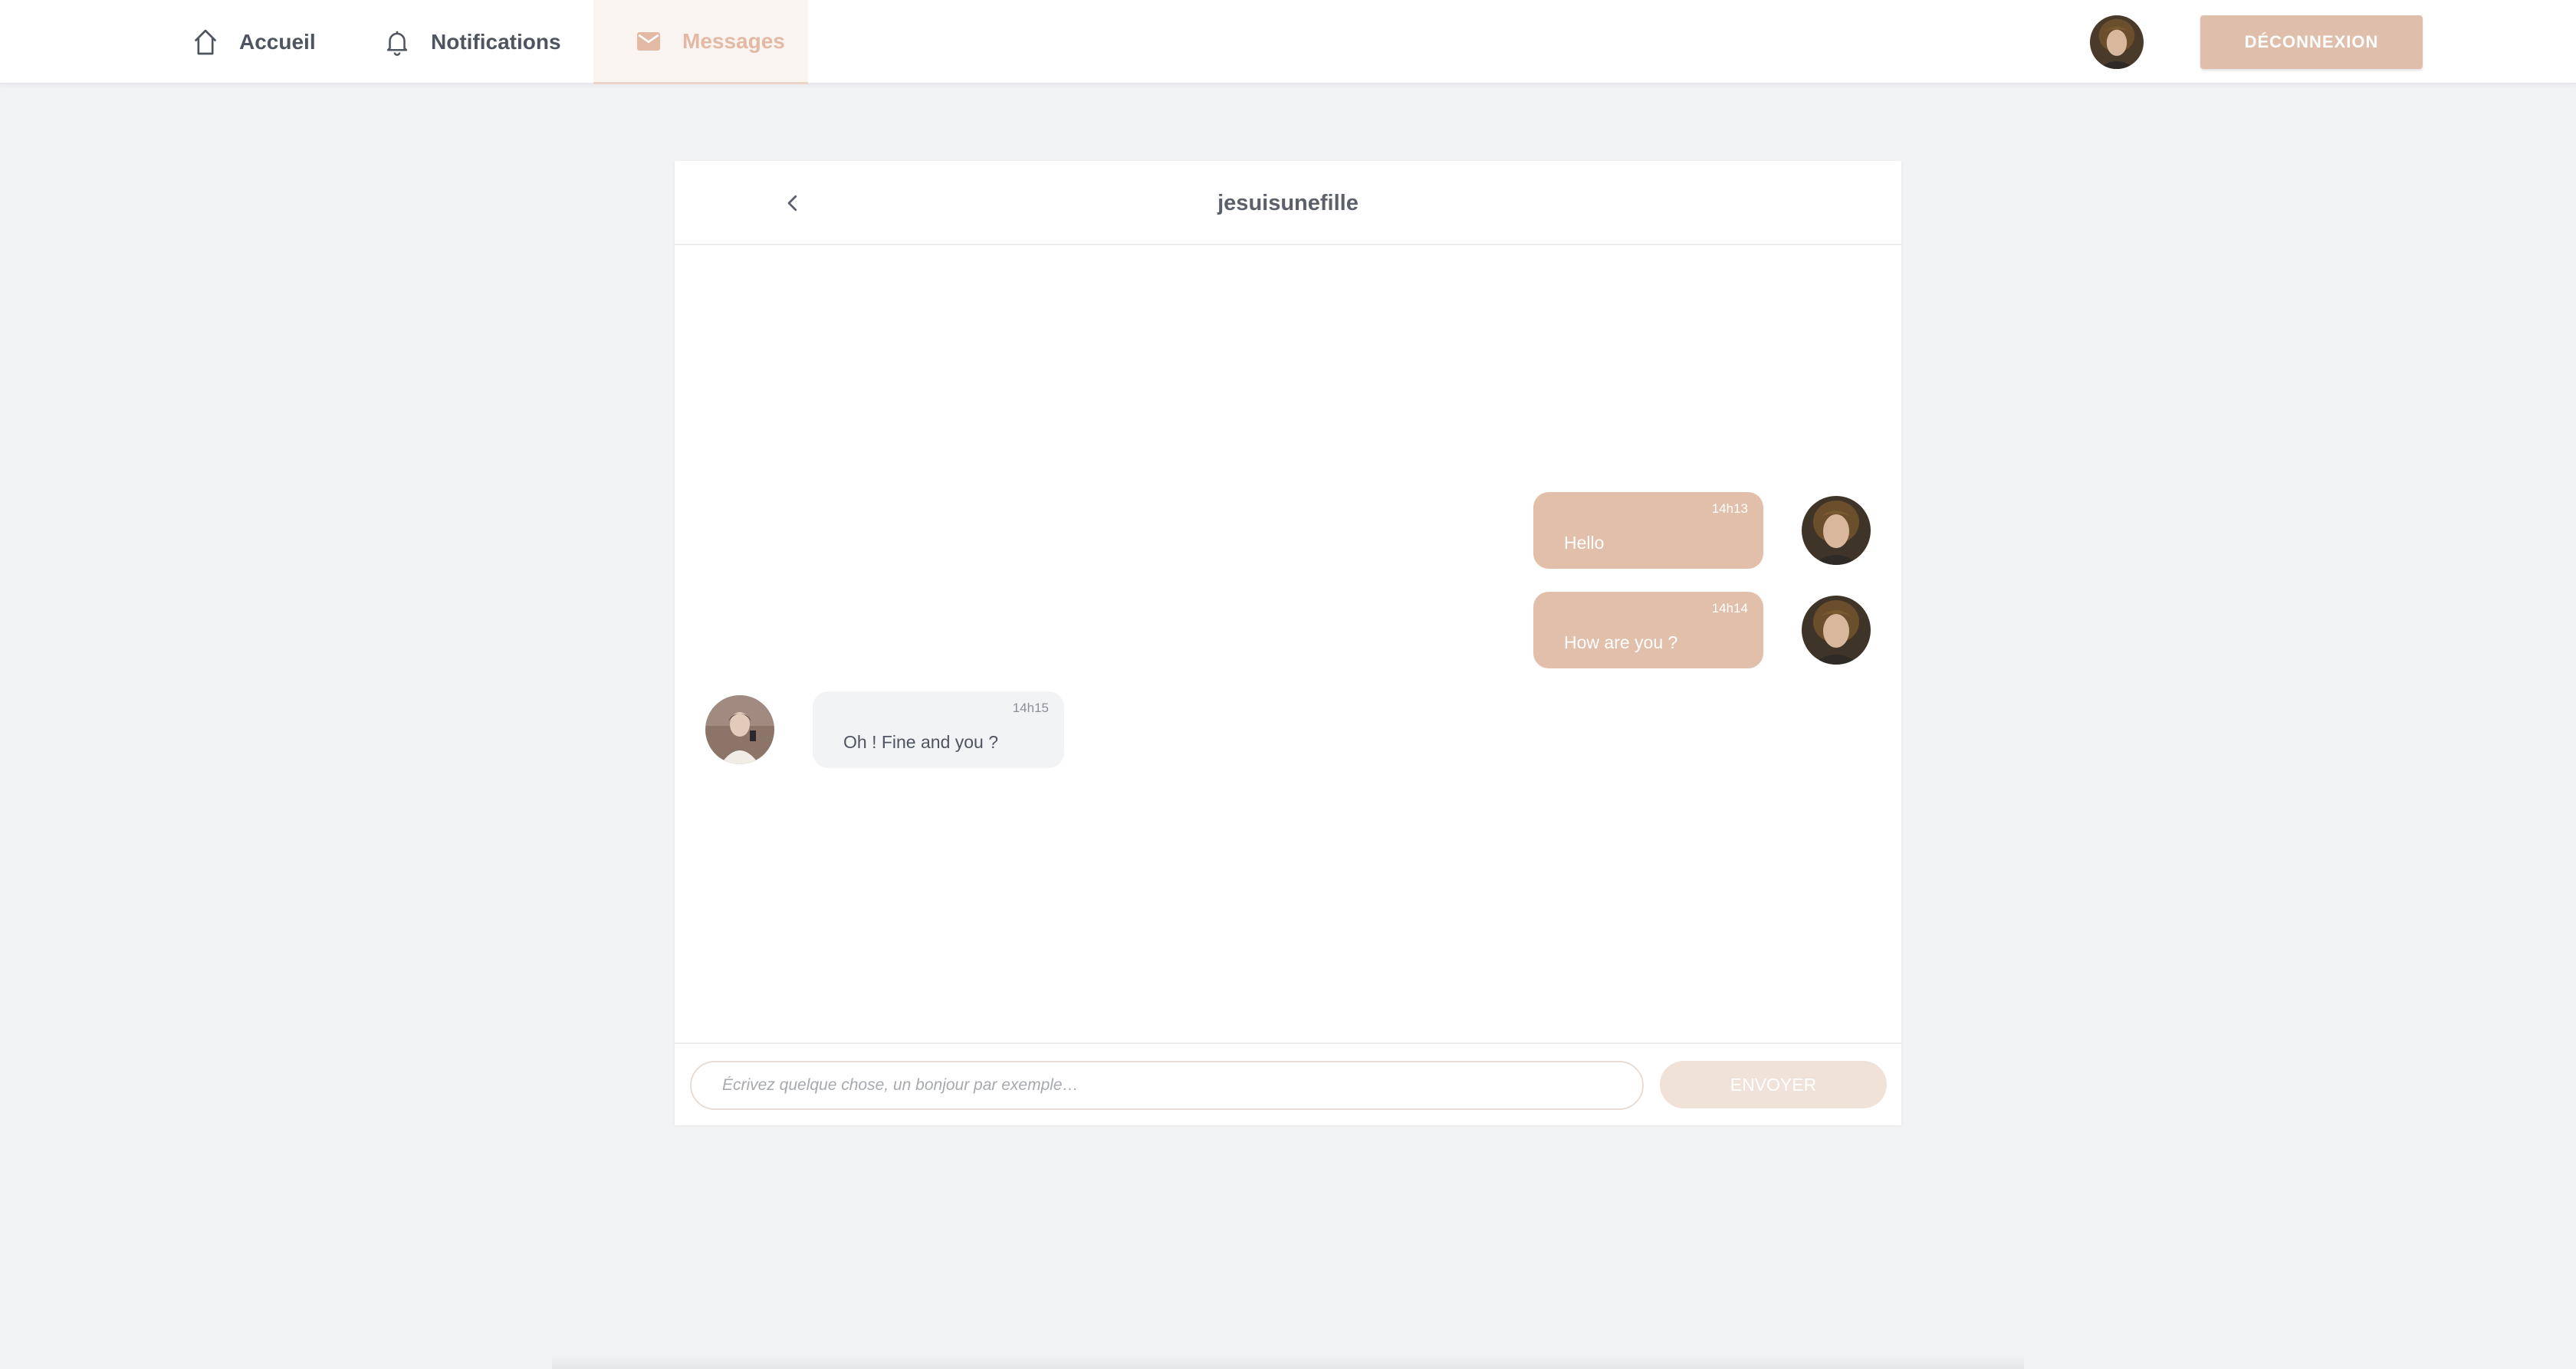 Image resolution: width=2576 pixels, height=1369 pixels. I want to click on message-input, so click(1167, 1085).